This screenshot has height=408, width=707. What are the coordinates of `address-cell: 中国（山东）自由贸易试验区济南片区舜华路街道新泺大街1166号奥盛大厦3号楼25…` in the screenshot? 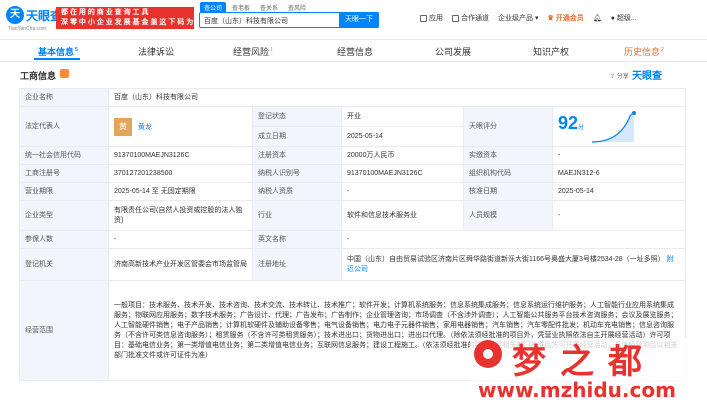 It's located at (513, 264).